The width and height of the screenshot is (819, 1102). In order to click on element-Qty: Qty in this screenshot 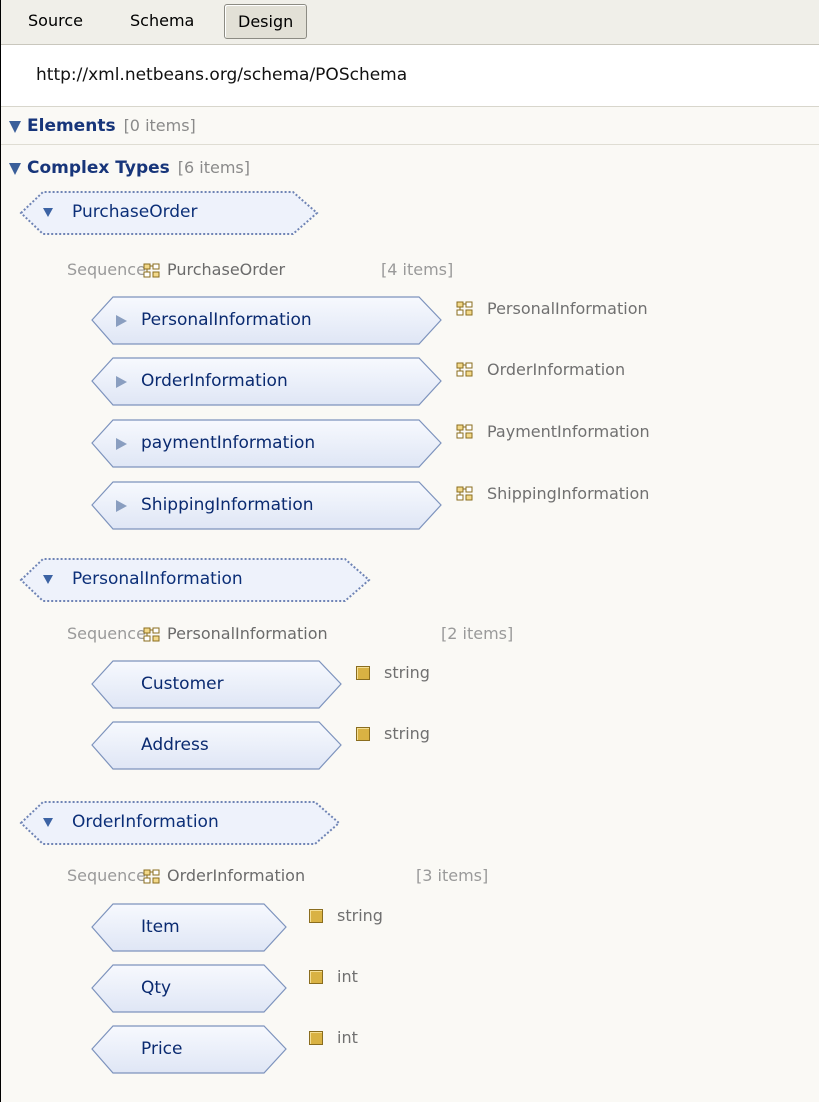, I will do `click(189, 989)`.